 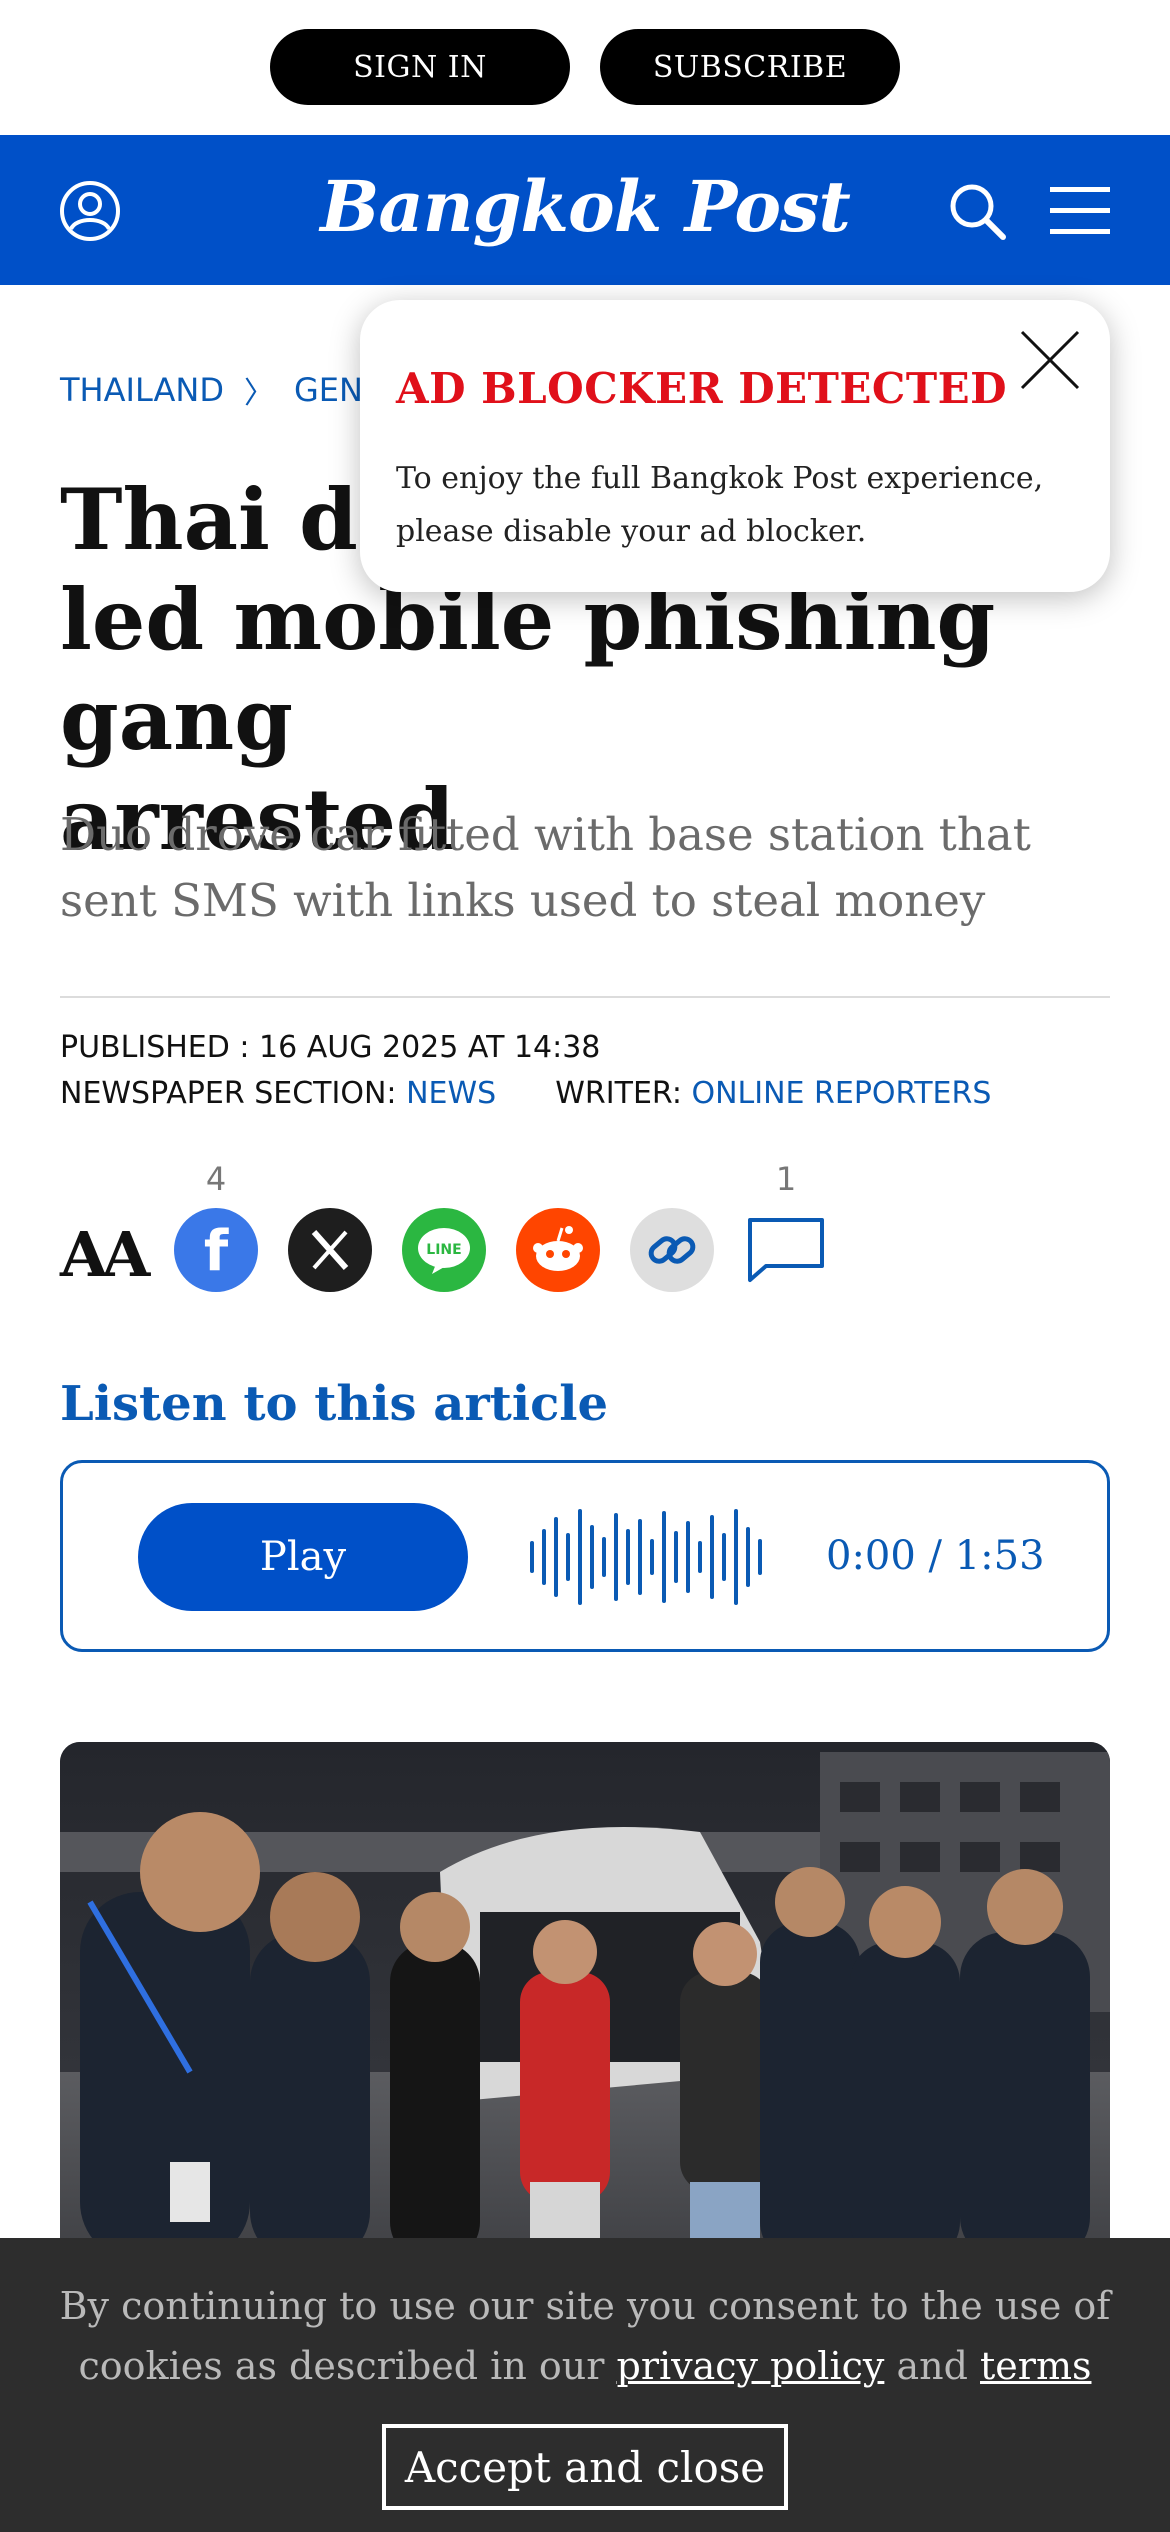 What do you see at coordinates (935, 1556) in the screenshot?
I see `audio-time: 0:00 / 1:53` at bounding box center [935, 1556].